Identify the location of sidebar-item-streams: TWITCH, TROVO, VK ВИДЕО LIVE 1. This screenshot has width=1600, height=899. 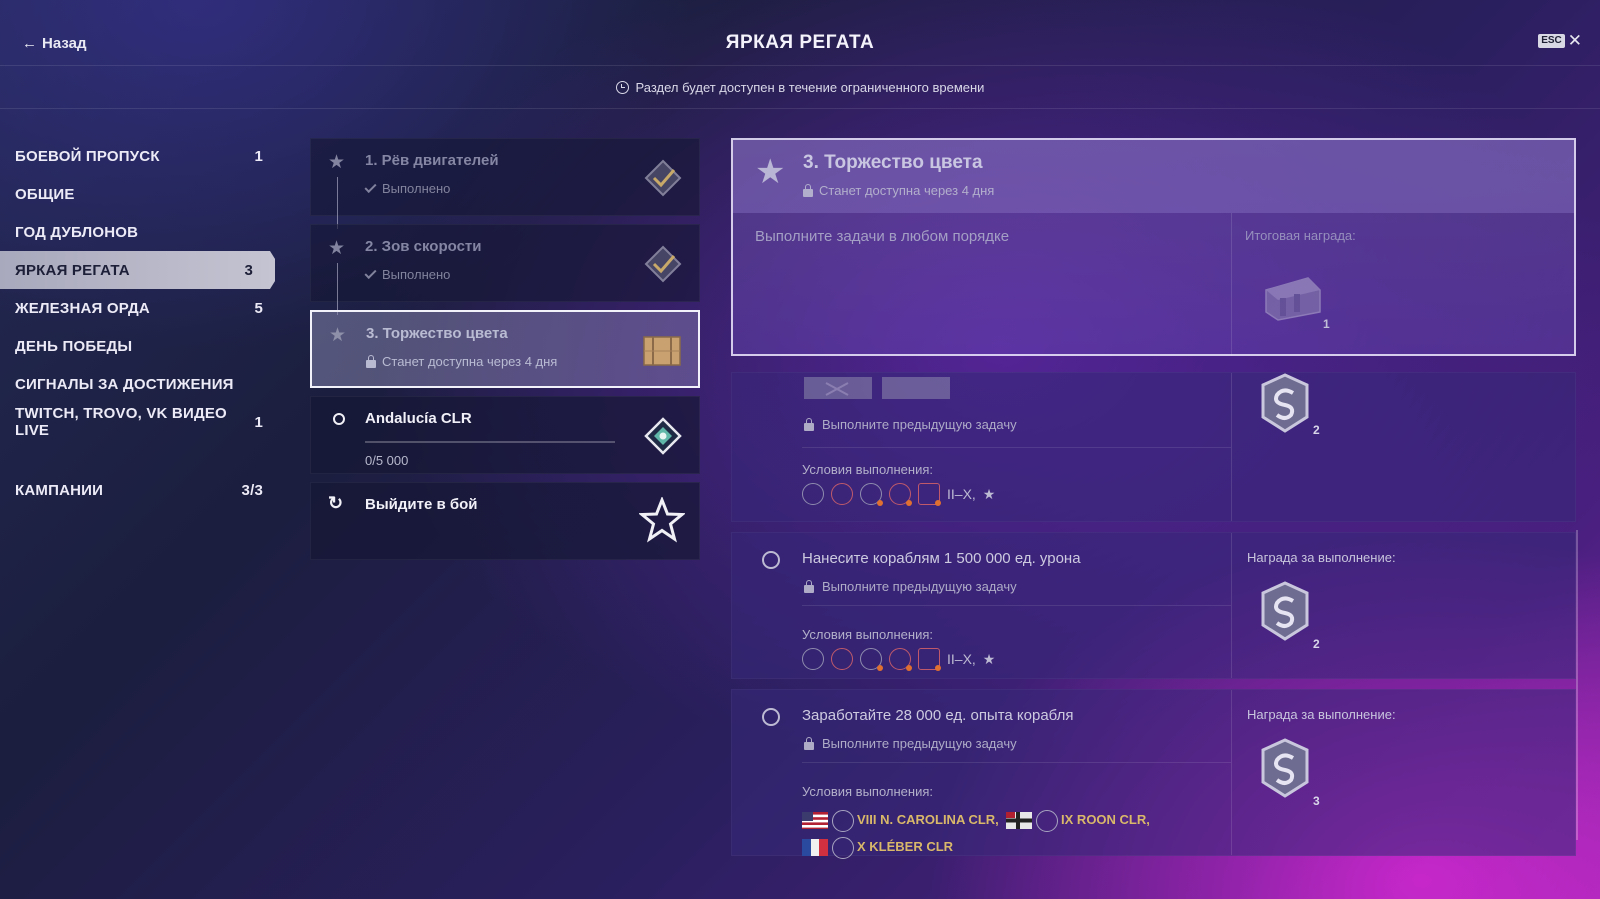
(142, 422).